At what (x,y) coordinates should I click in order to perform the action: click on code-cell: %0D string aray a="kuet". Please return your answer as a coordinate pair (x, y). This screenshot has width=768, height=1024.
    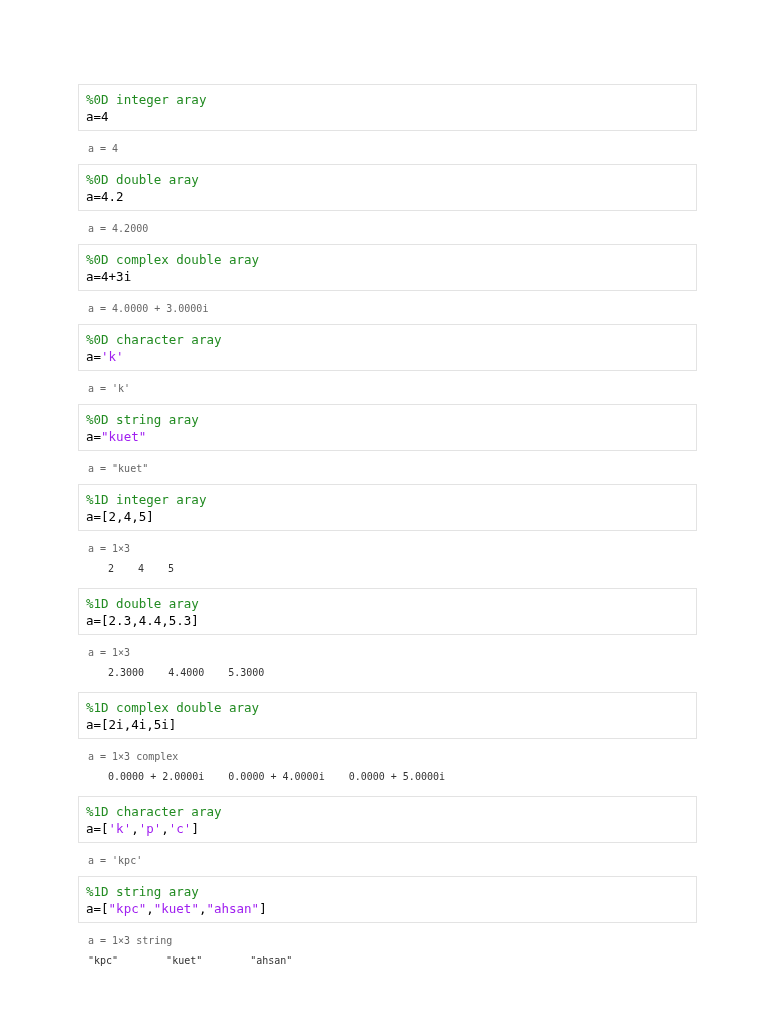
    Looking at the image, I should click on (387, 427).